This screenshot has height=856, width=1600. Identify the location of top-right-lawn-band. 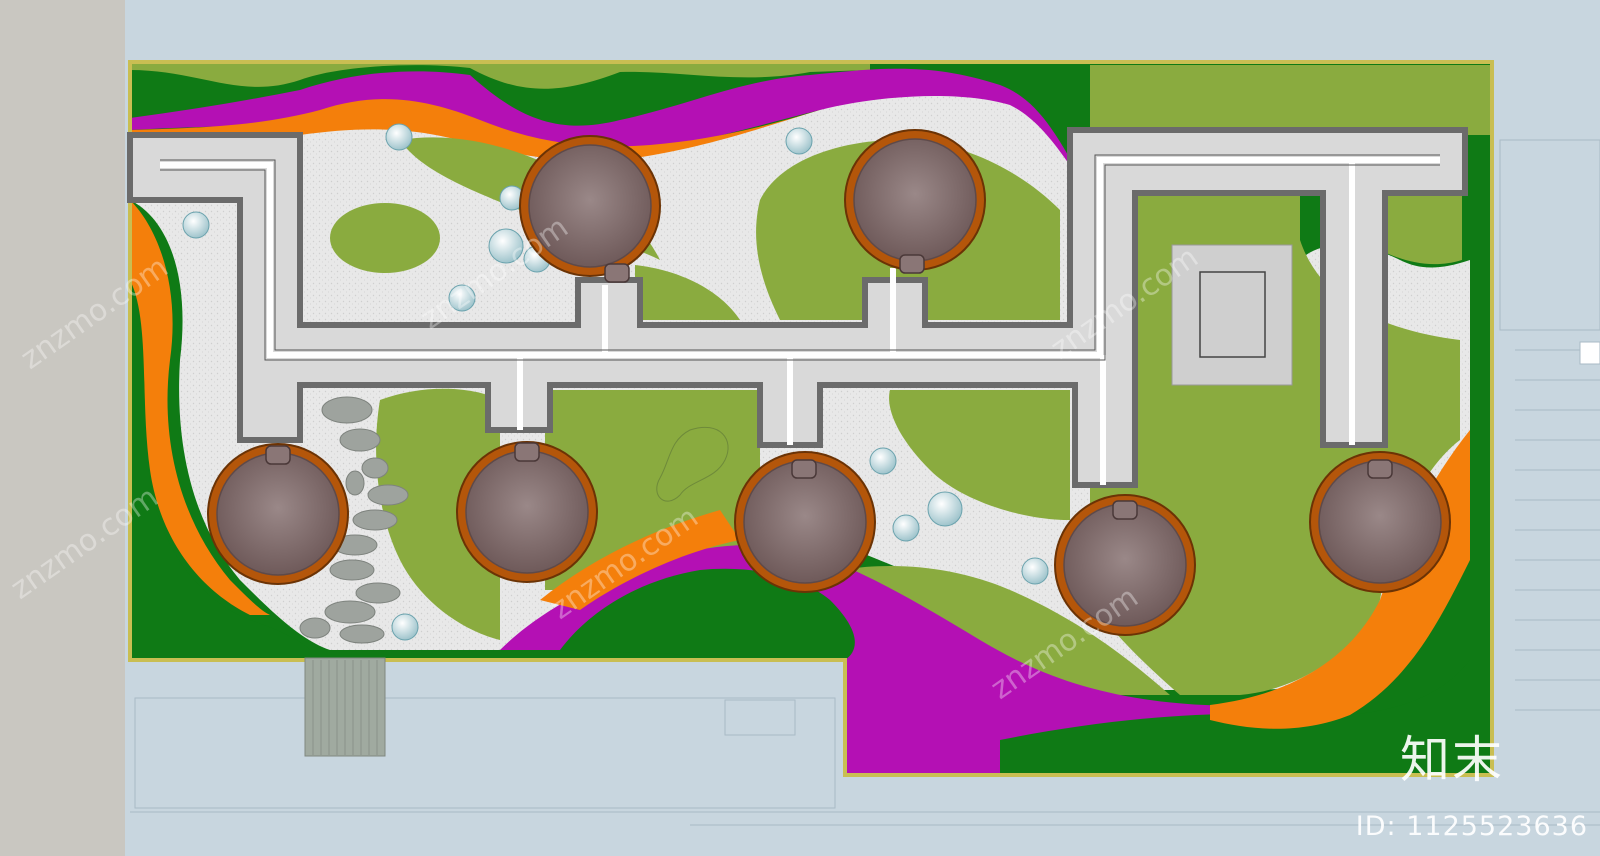
(1291, 100).